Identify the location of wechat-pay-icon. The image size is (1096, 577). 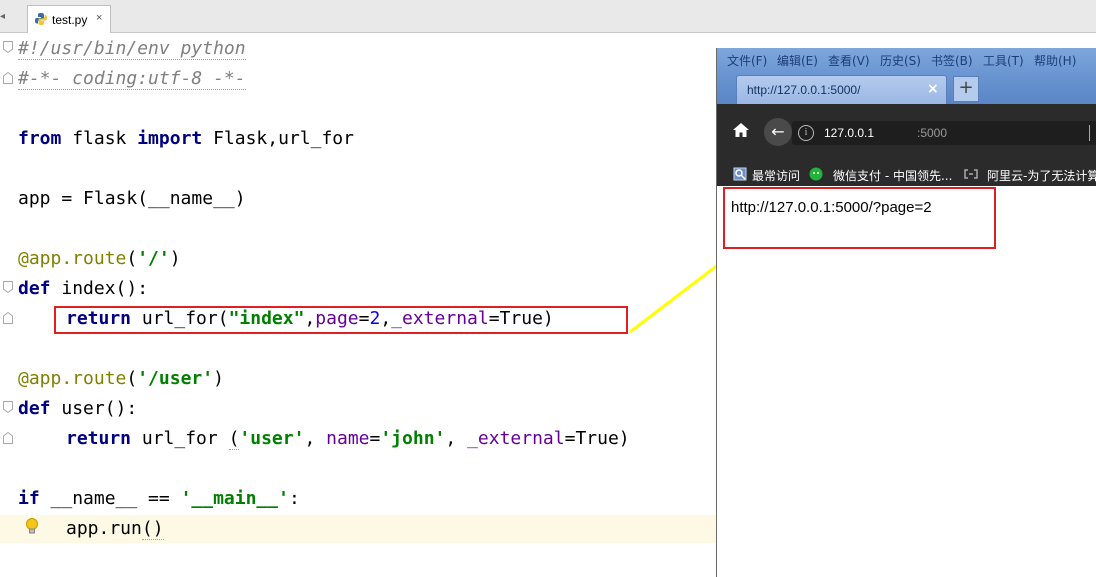
(816, 174).